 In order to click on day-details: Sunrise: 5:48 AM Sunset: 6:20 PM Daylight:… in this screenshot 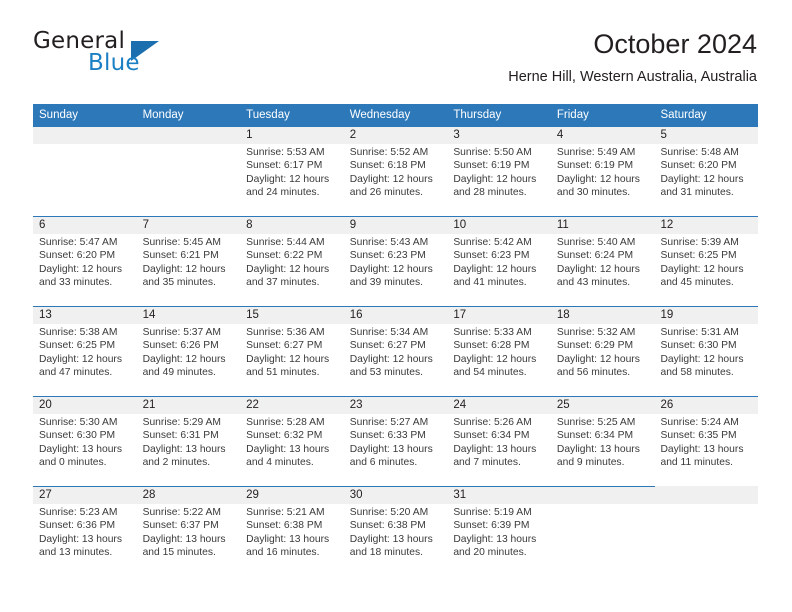, I will do `click(707, 173)`.